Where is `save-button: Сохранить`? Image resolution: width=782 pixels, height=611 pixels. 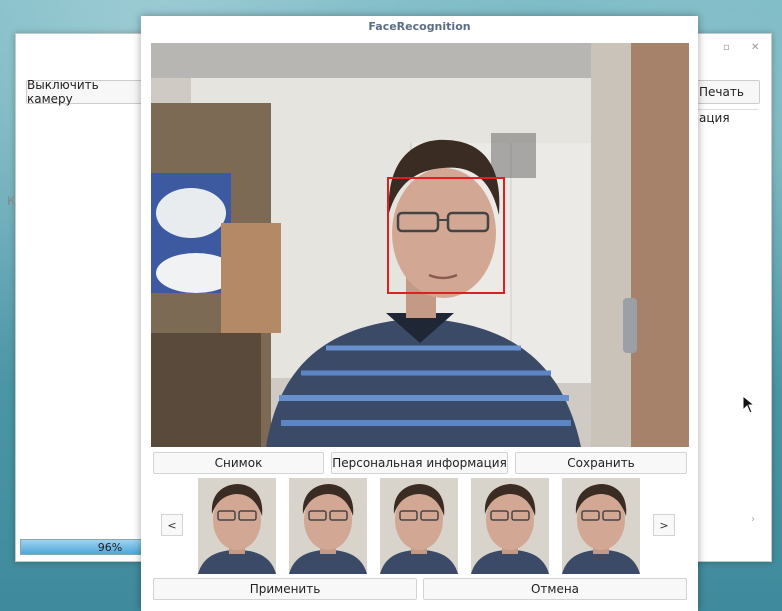 save-button: Сохранить is located at coordinates (601, 463).